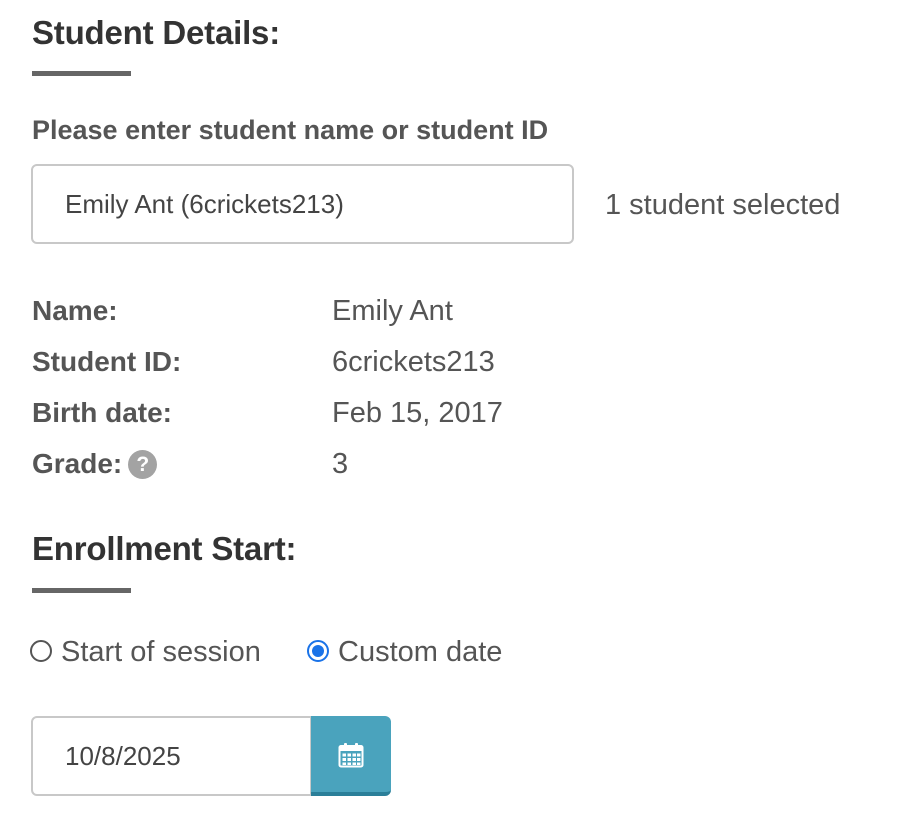 The height and width of the screenshot is (822, 918). I want to click on grade-label: Grade:, so click(77, 463).